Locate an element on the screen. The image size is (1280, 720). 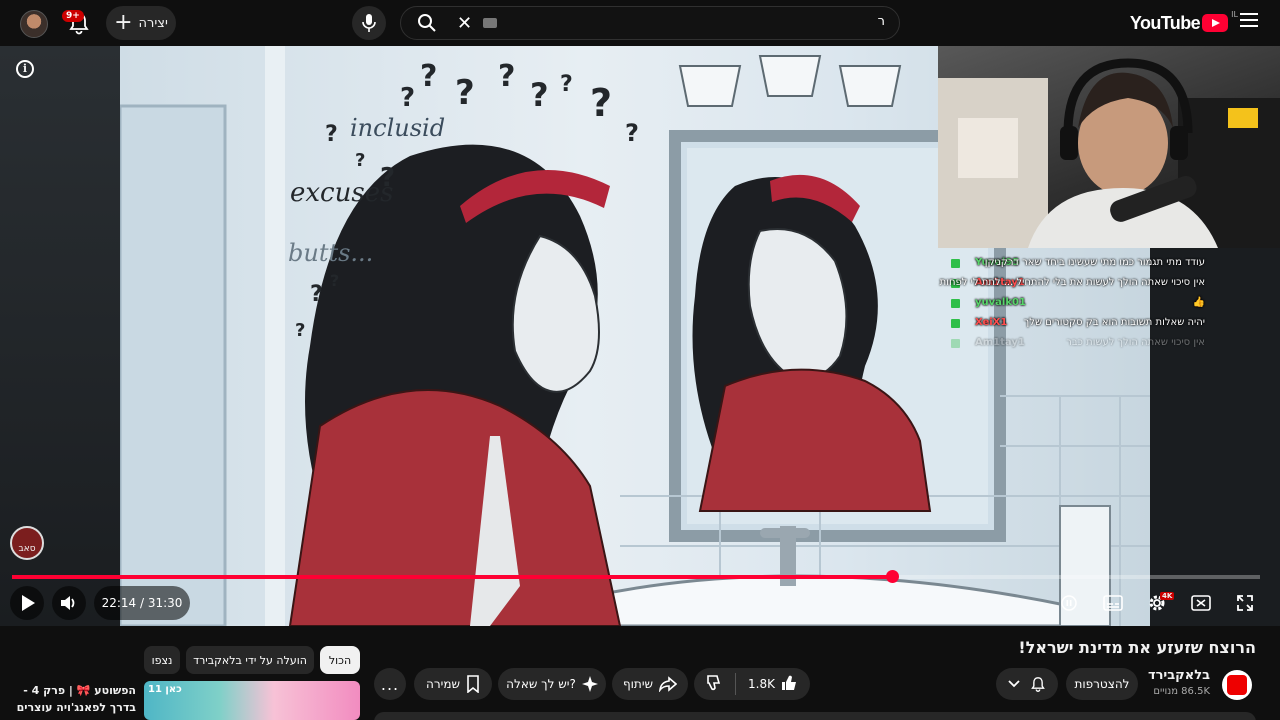
notification-badge: 9+ is located at coordinates (73, 16).